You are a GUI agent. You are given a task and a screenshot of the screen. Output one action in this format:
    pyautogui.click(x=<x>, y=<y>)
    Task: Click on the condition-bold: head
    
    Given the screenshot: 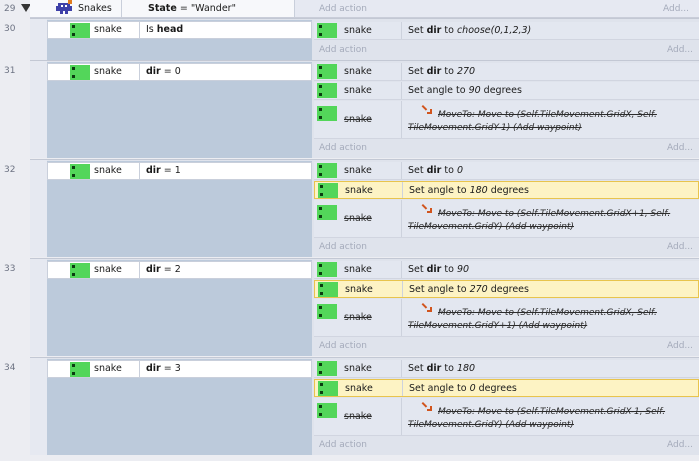 What is the action you would take?
    pyautogui.click(x=170, y=29)
    